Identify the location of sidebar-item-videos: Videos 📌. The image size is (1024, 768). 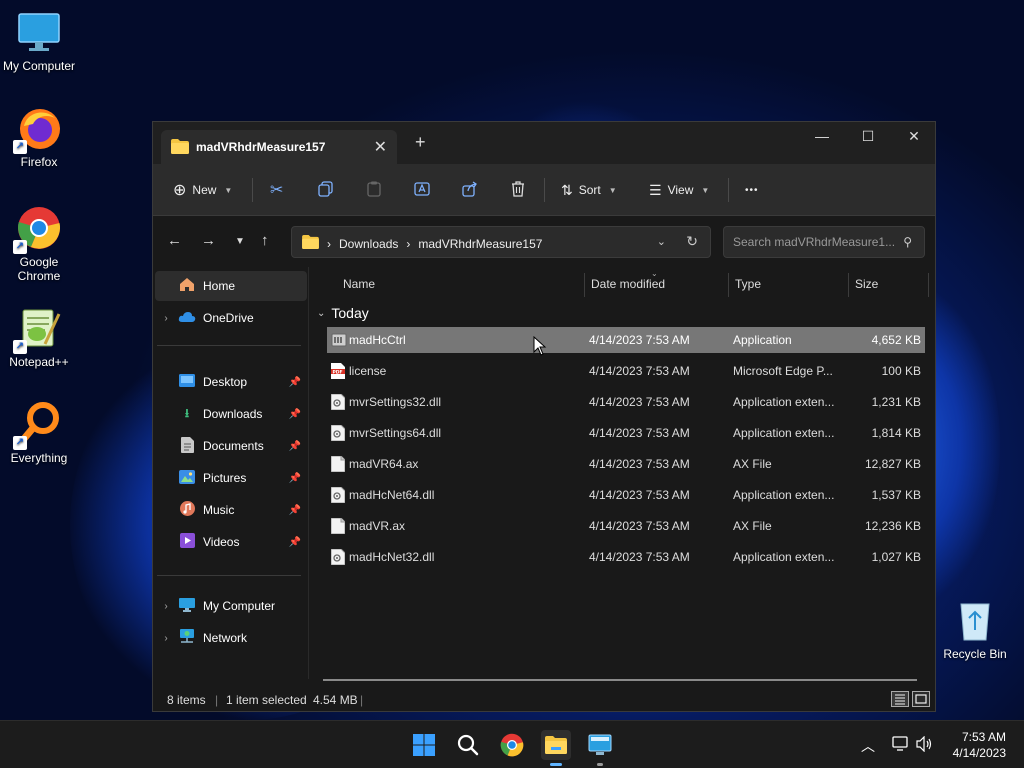
(231, 542).